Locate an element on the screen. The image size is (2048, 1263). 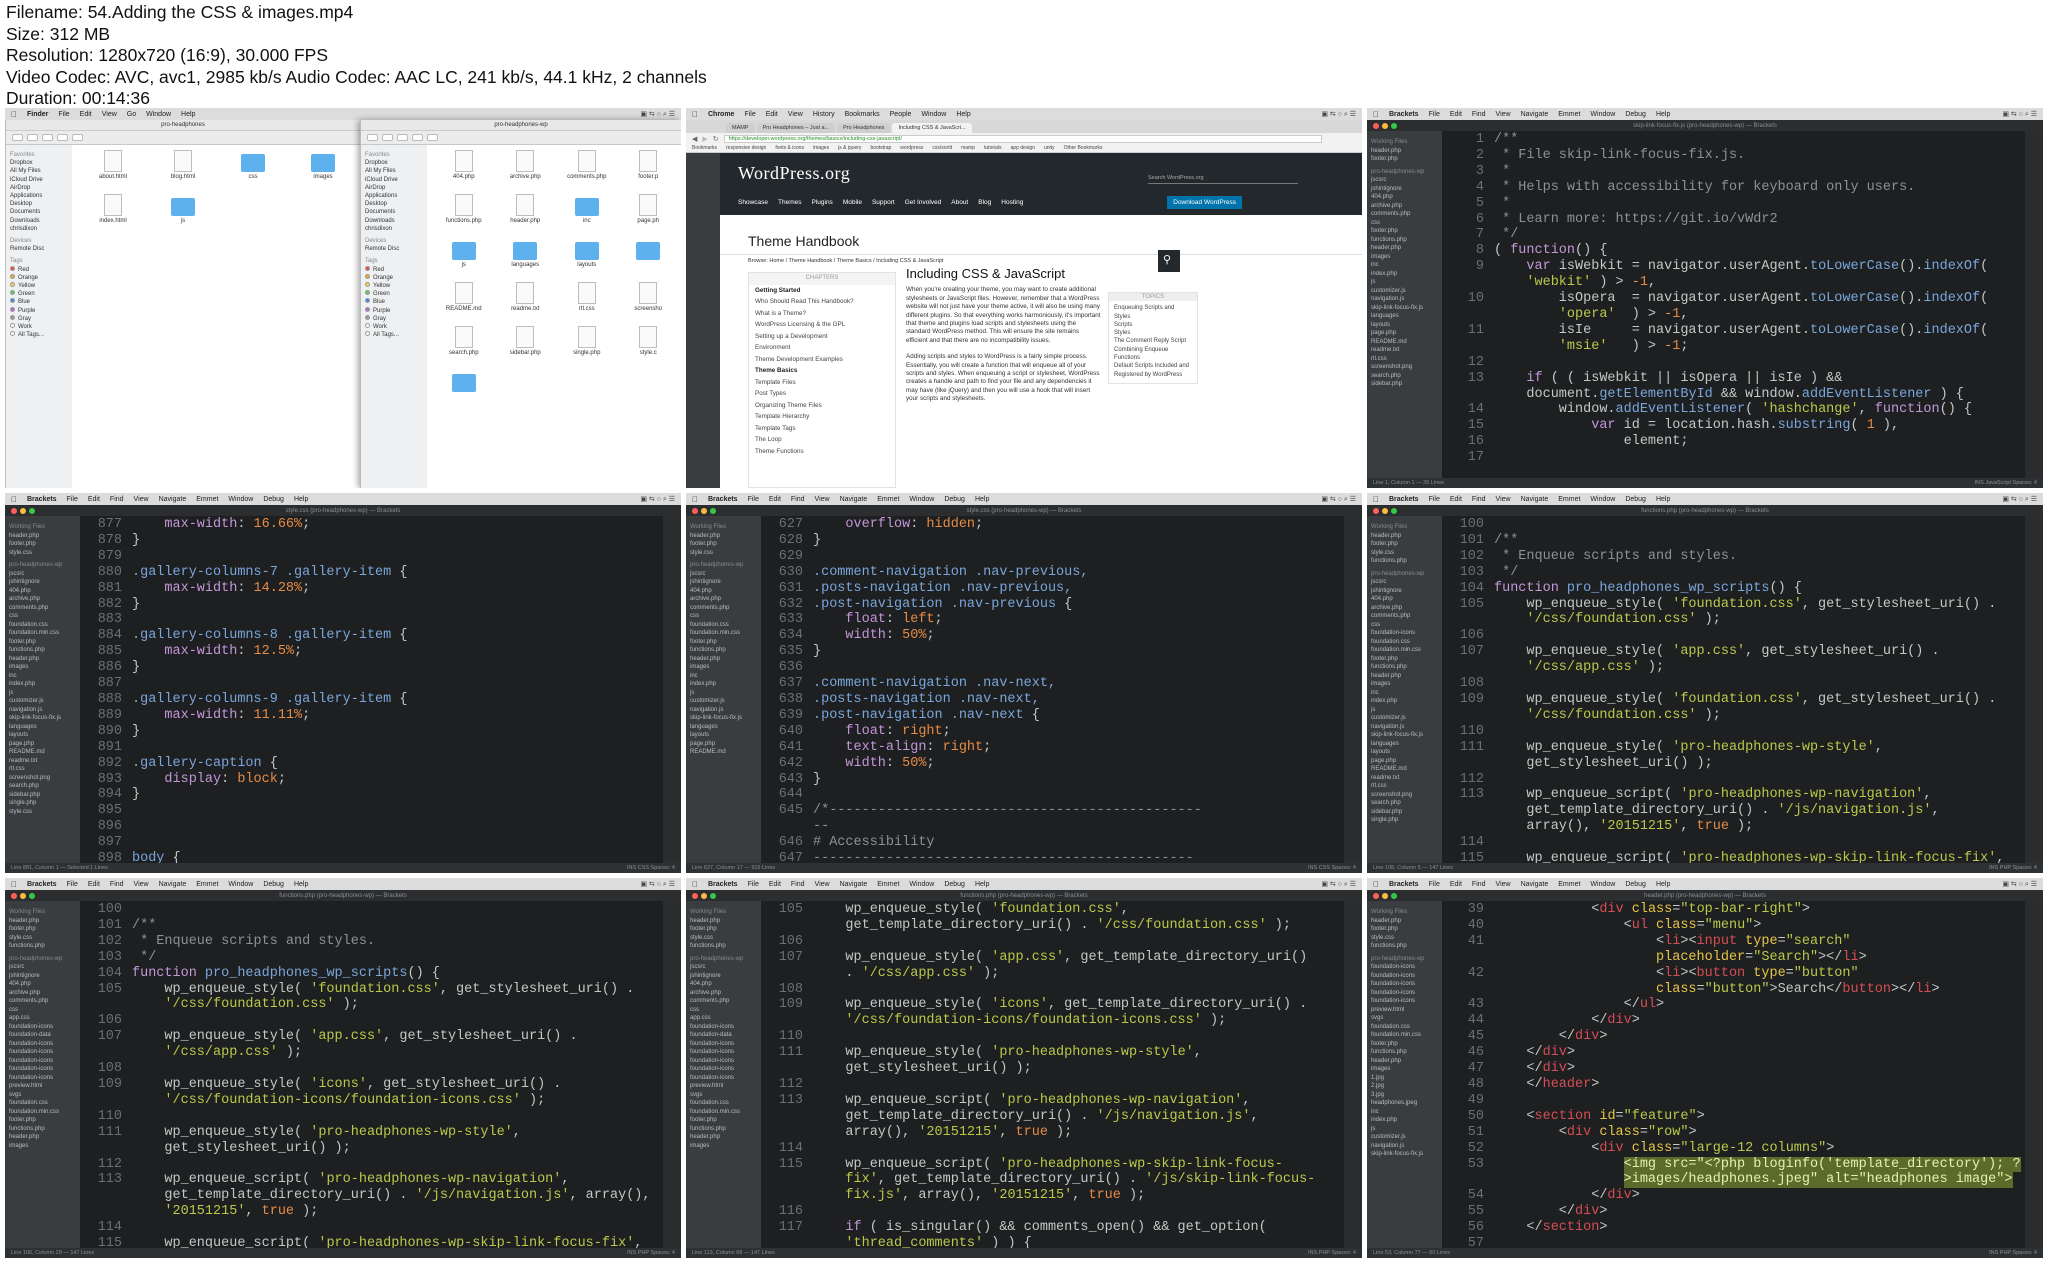
sidebar-file: rtl.css is located at coordinates (1404, 786).